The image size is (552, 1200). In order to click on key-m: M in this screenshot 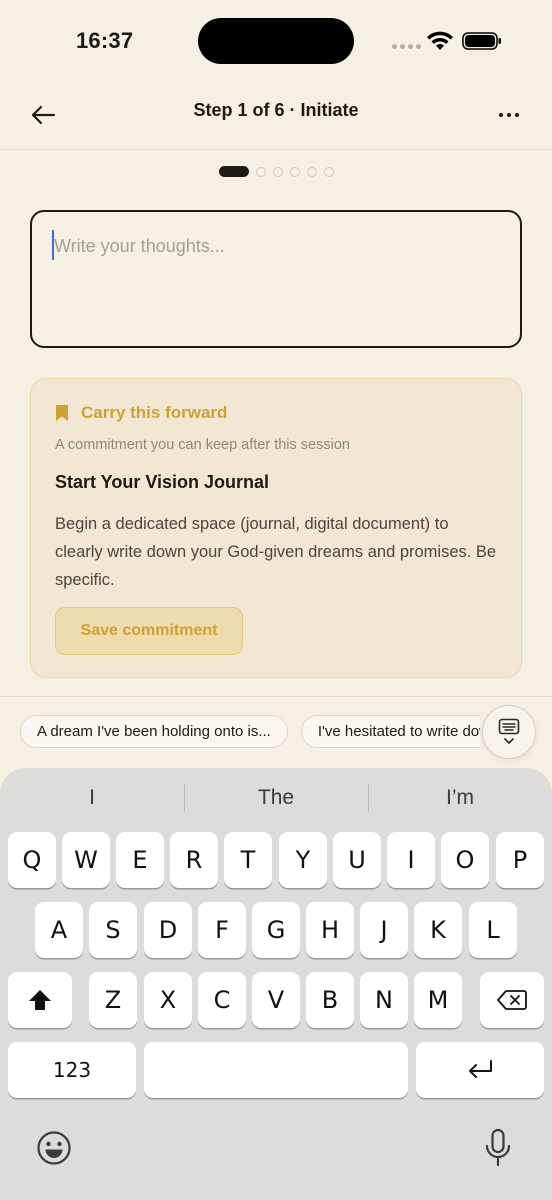, I will do `click(438, 1000)`.